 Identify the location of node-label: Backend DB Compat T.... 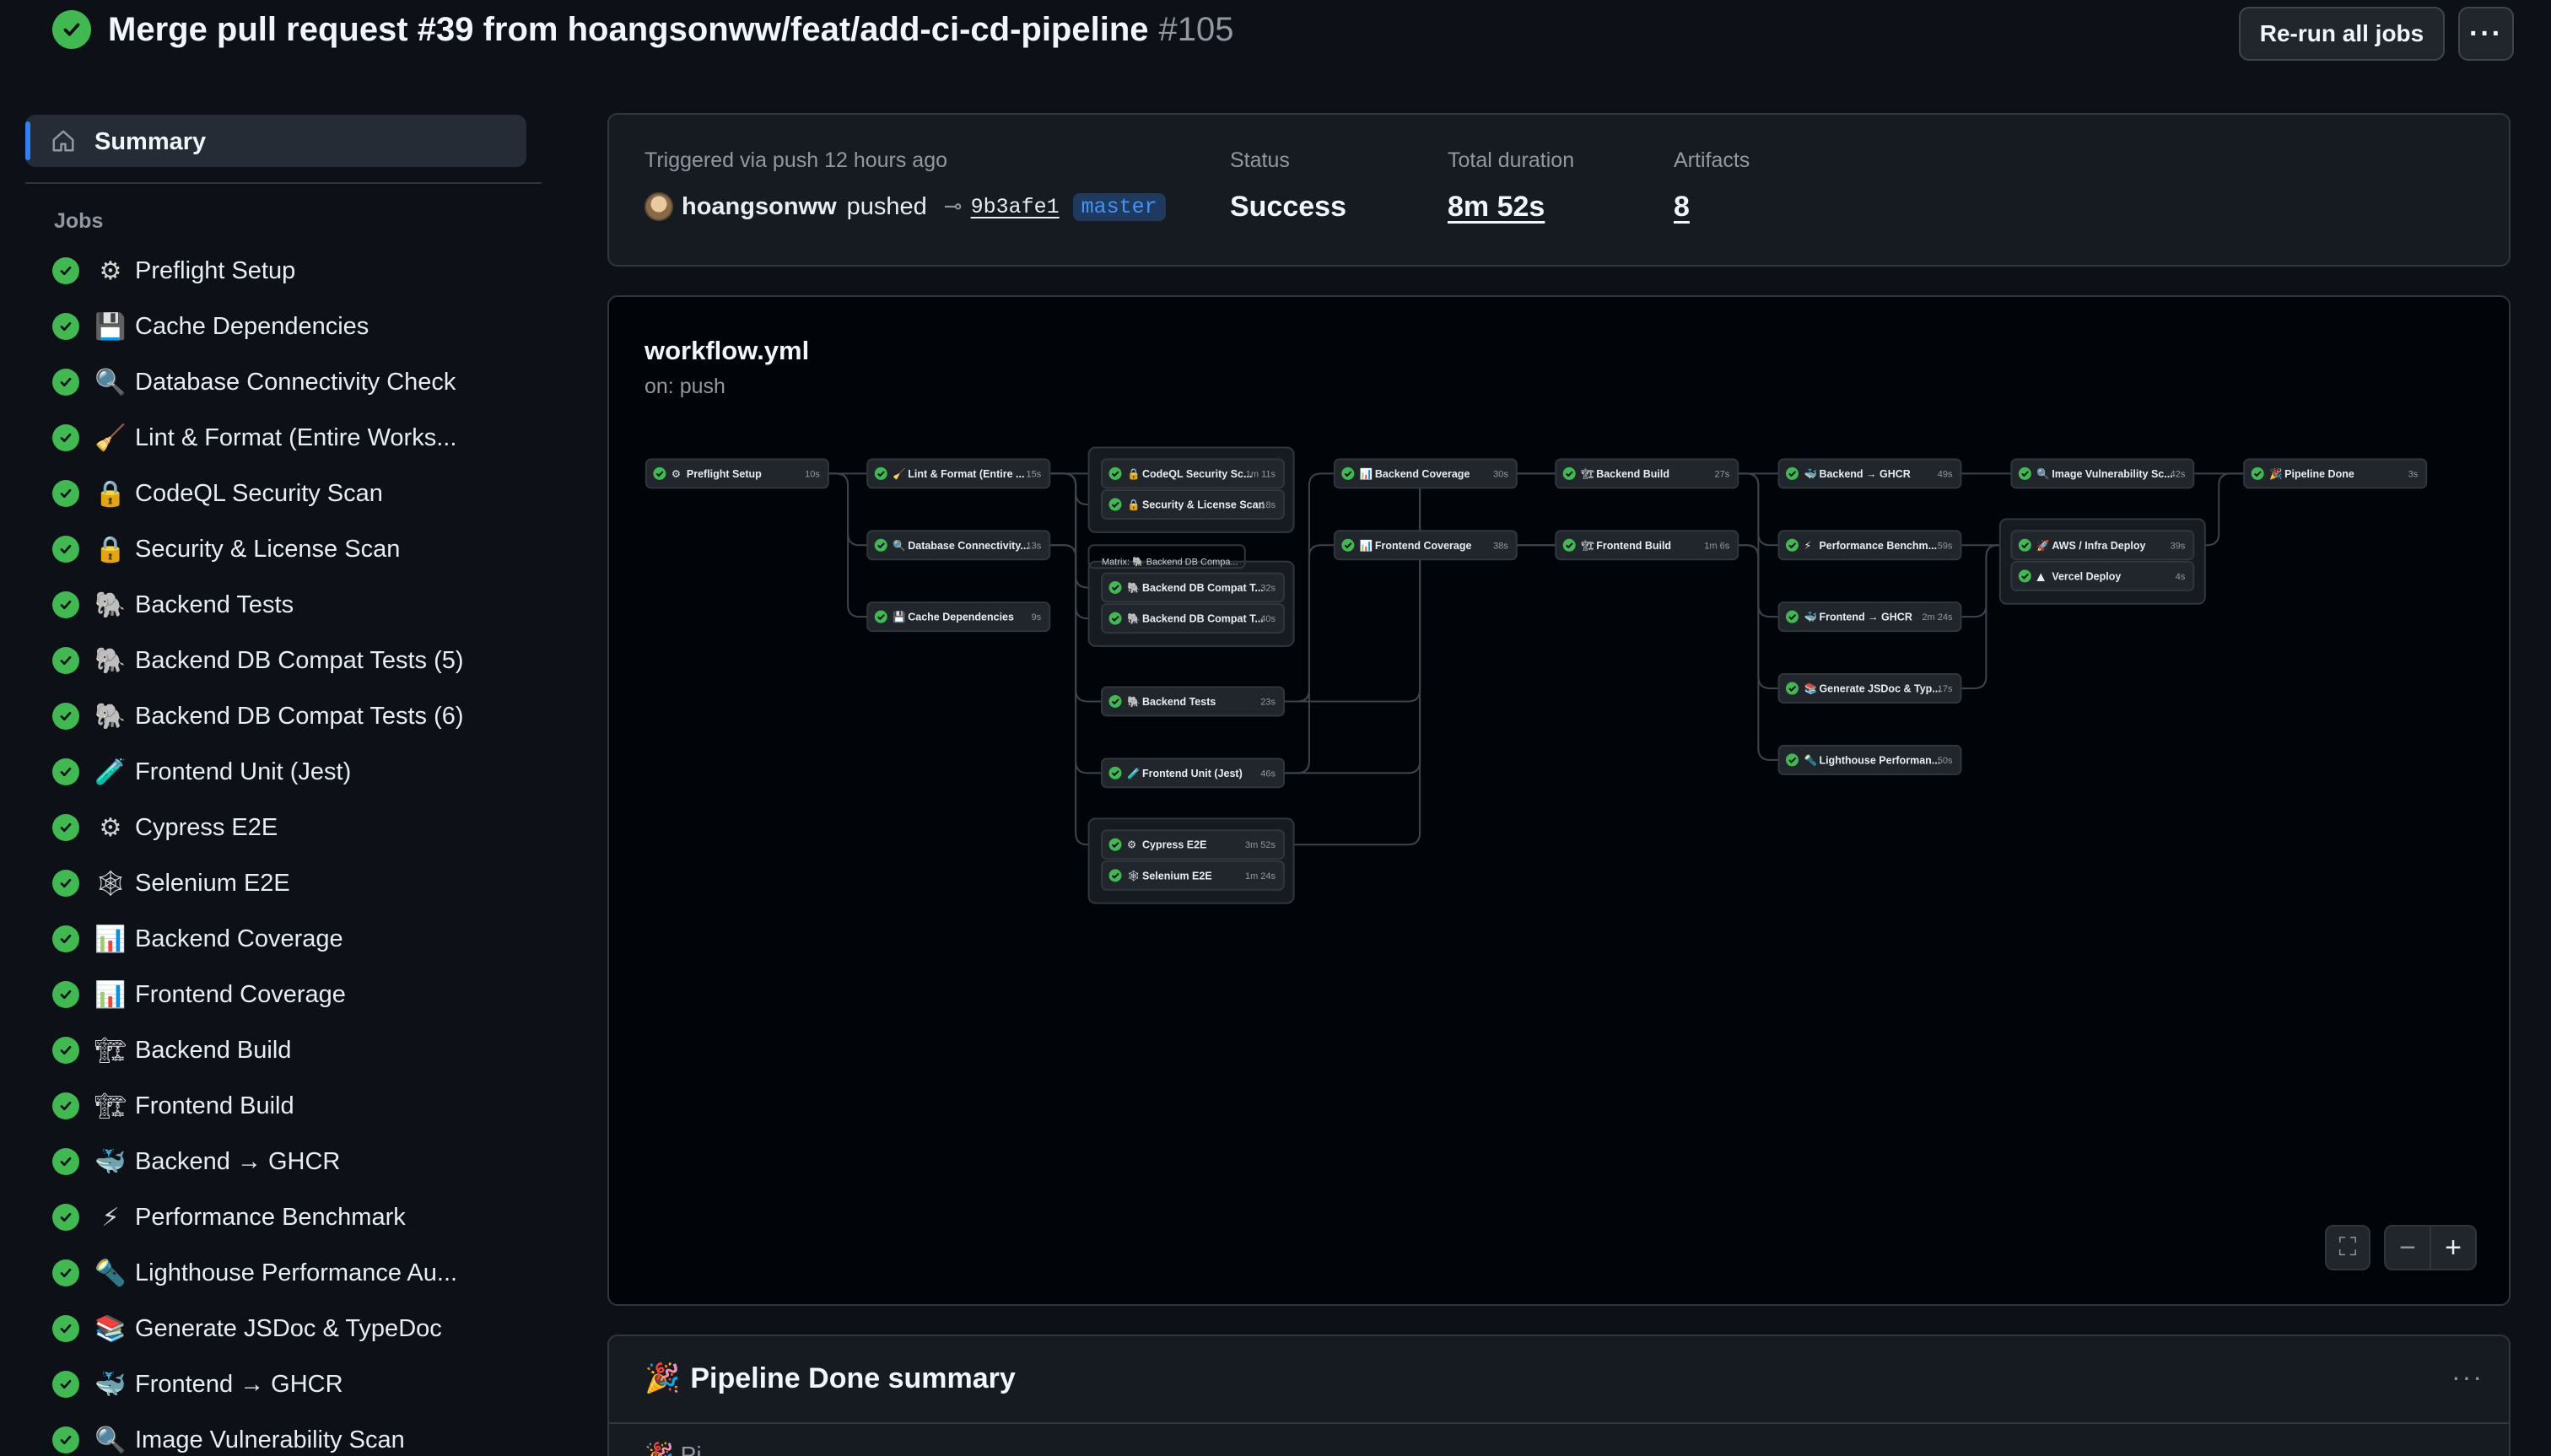
(1203, 588).